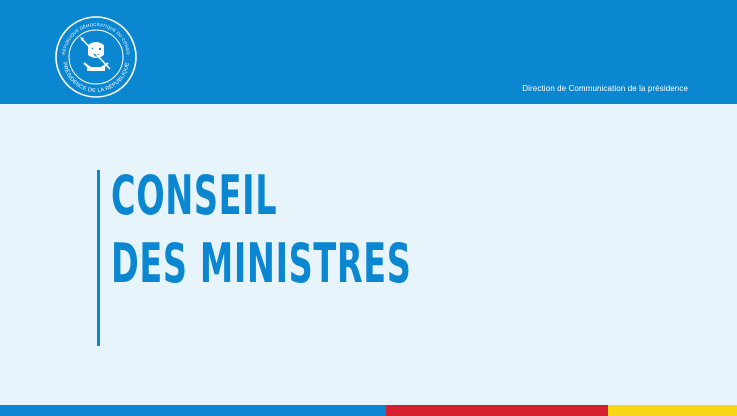 This screenshot has height=416, width=737. I want to click on flag-stripe-red, so click(497, 410).